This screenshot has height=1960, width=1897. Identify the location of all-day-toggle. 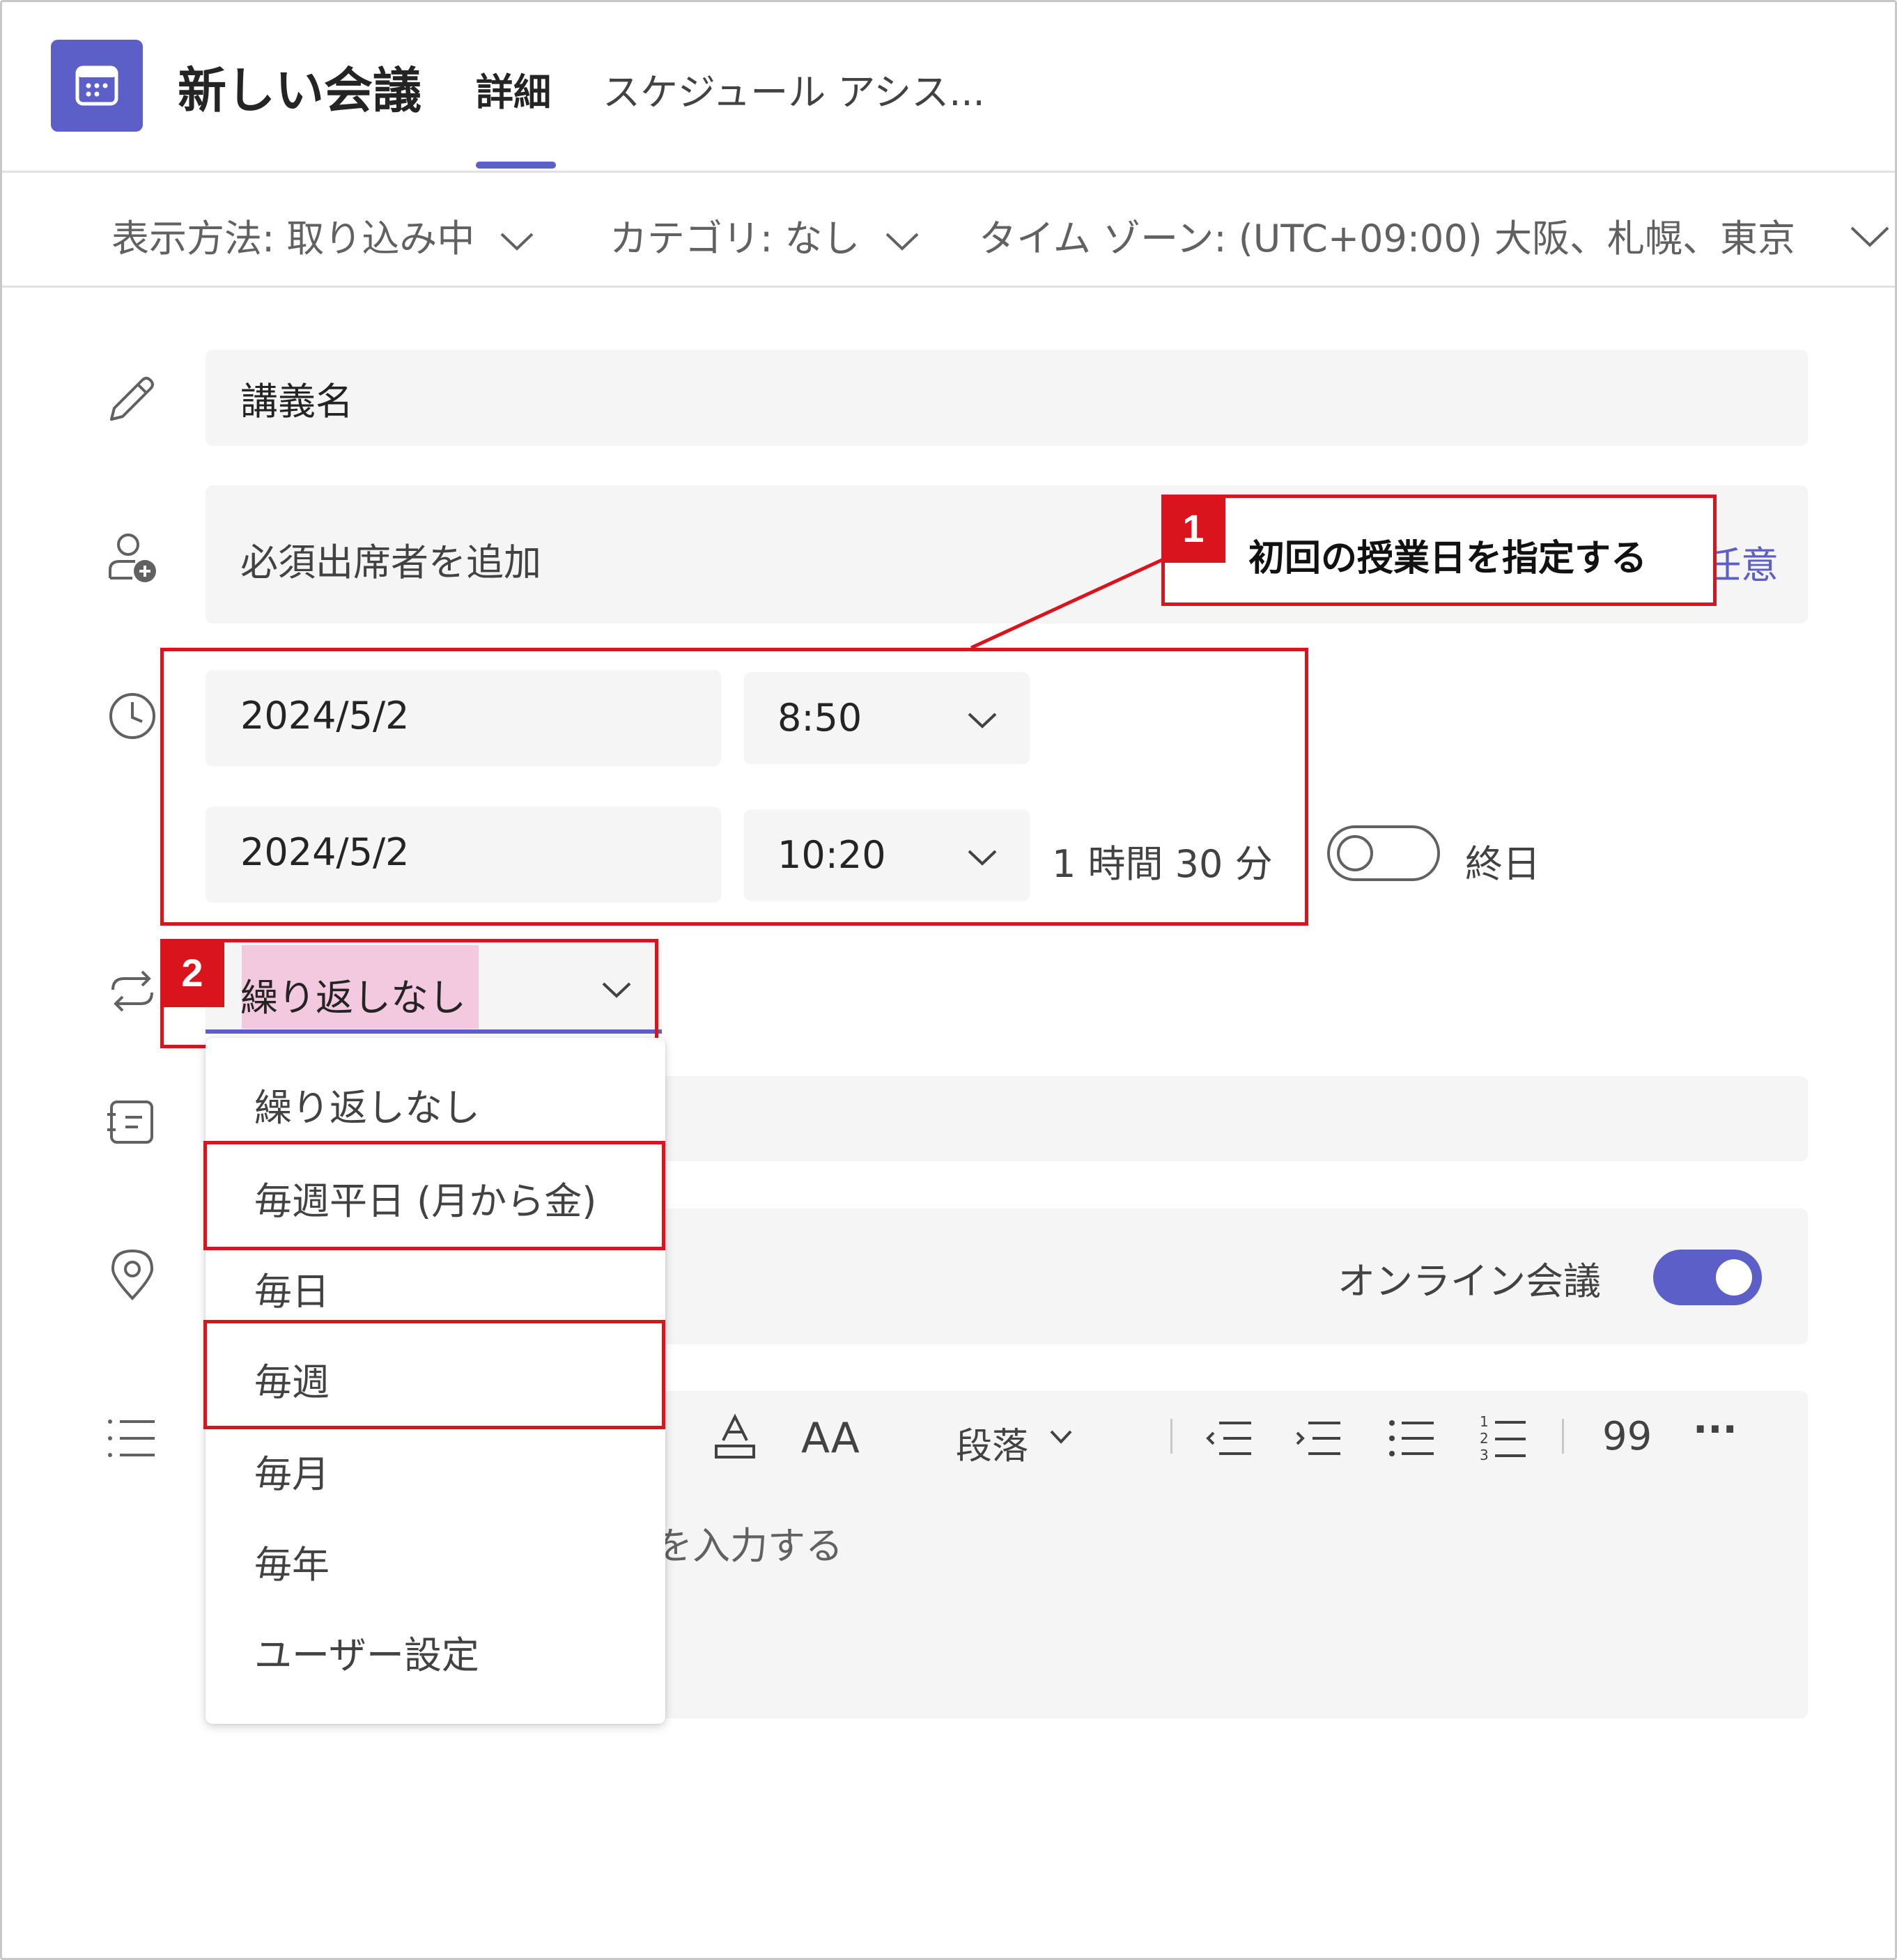
(1384, 853).